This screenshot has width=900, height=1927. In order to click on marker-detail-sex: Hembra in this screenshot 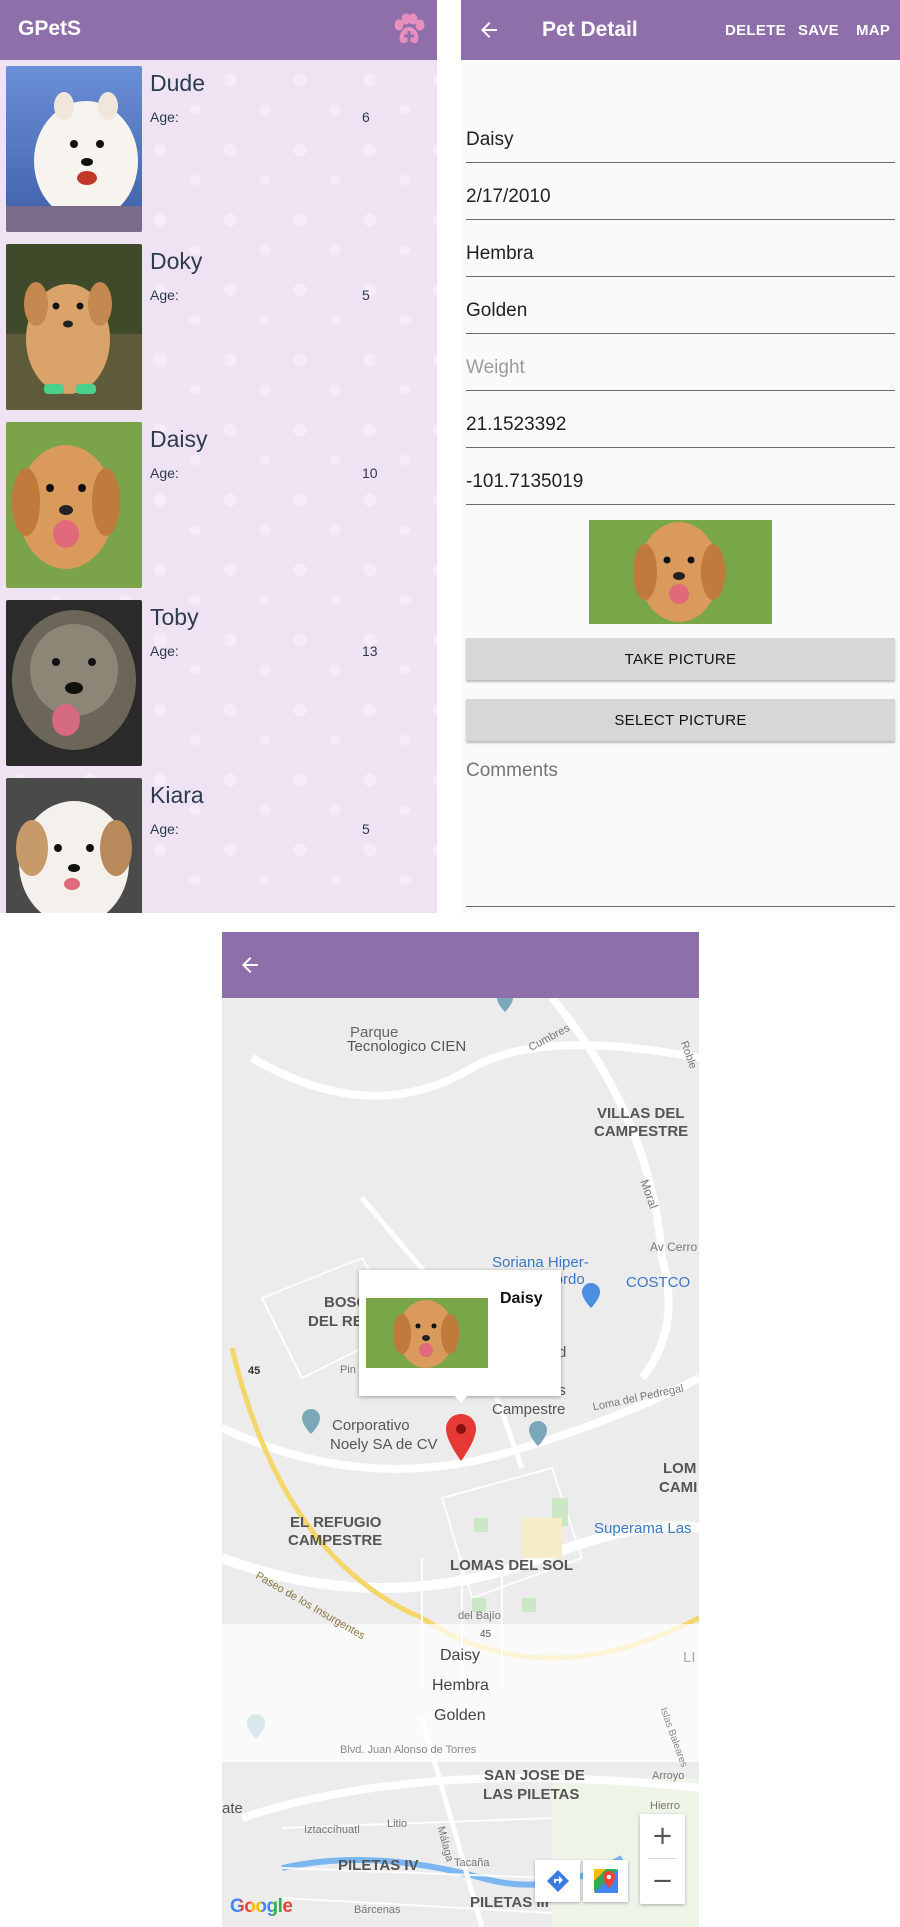, I will do `click(460, 1685)`.